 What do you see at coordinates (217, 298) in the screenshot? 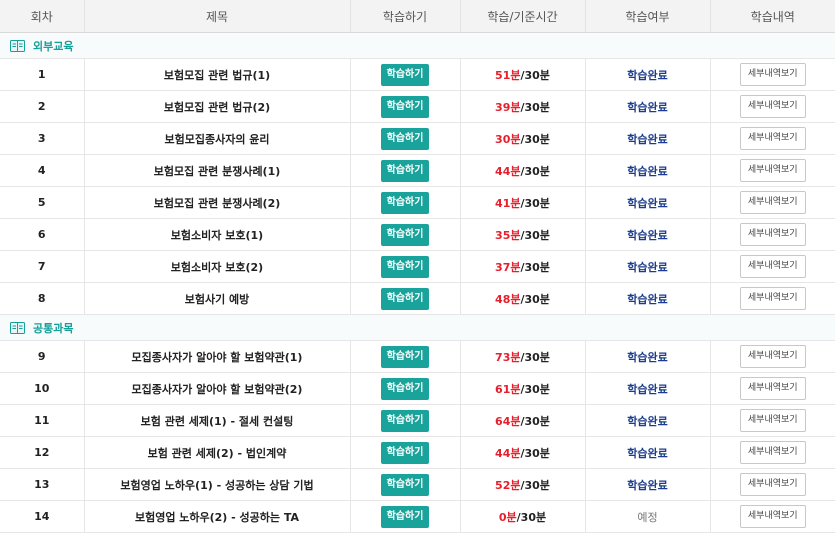
I see `course-title: 보험사기 예방` at bounding box center [217, 298].